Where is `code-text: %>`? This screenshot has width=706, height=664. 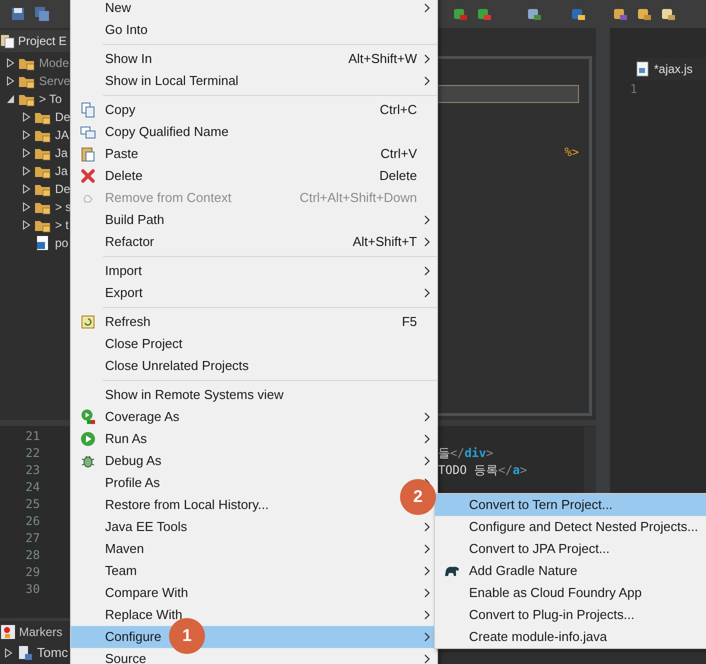
code-text: %> is located at coordinates (571, 152).